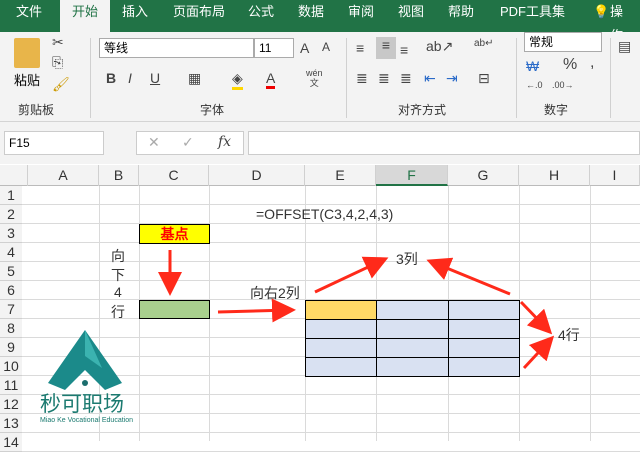  Describe the element at coordinates (351, 275) in the screenshot. I see `arrow-to-3cols-left` at that location.